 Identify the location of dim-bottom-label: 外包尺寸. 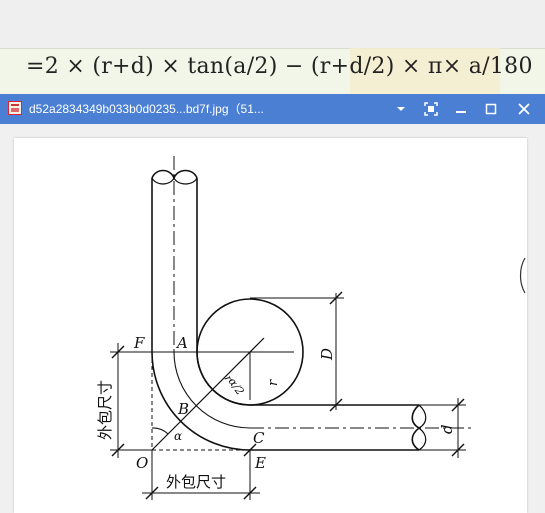
(196, 482).